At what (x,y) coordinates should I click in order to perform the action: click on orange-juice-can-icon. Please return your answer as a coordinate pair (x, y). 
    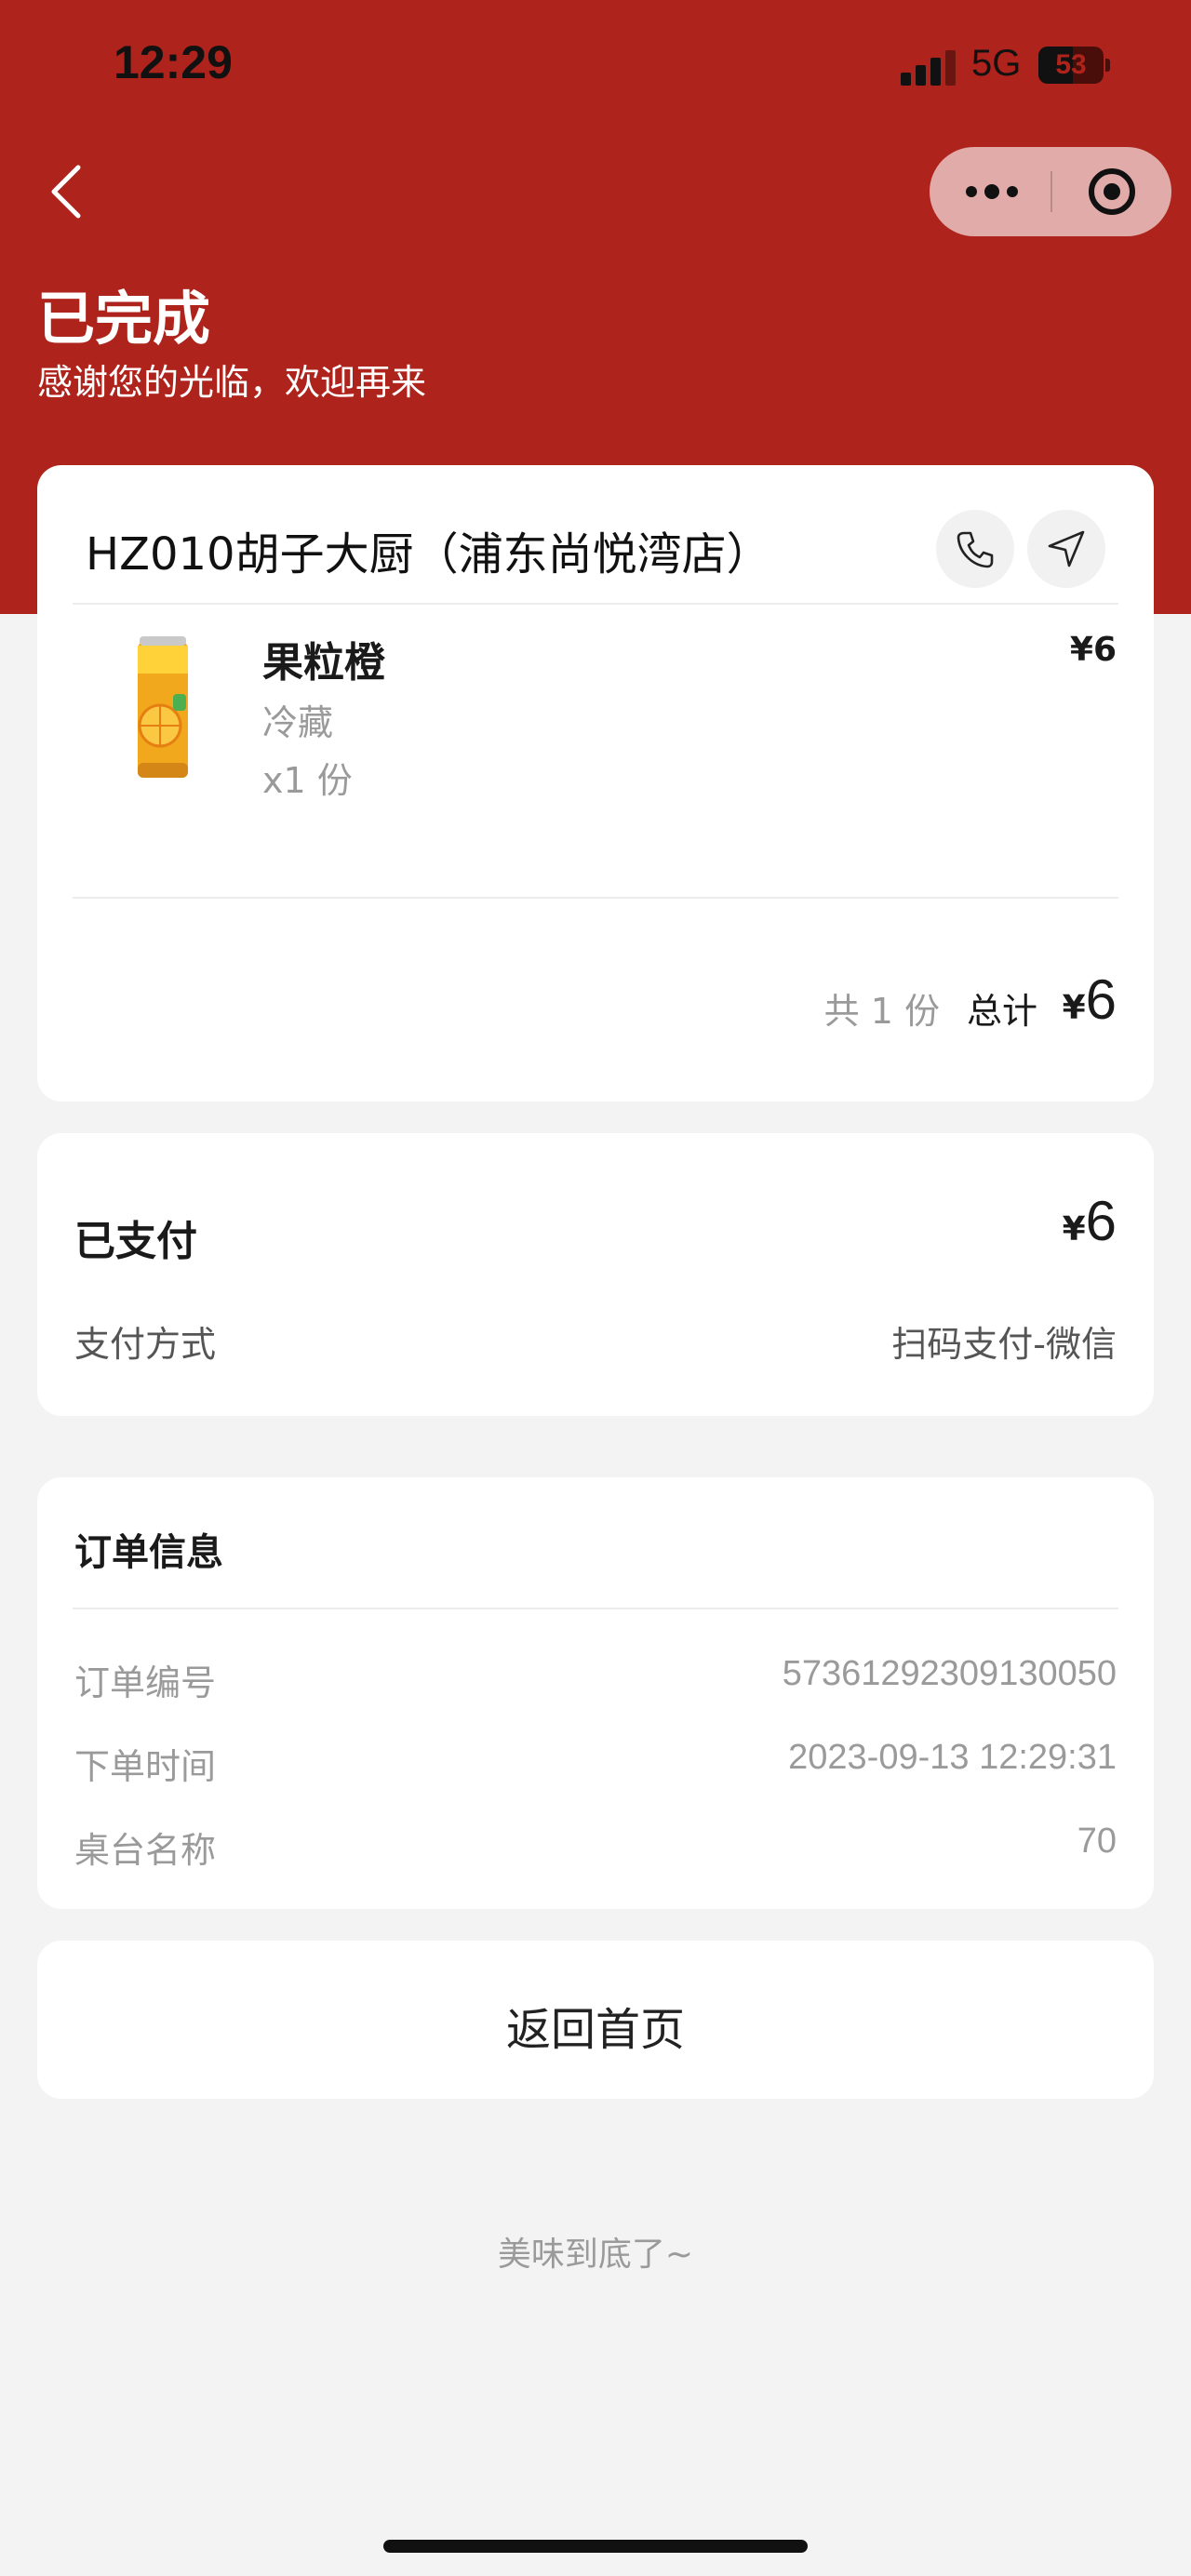
    Looking at the image, I should click on (163, 707).